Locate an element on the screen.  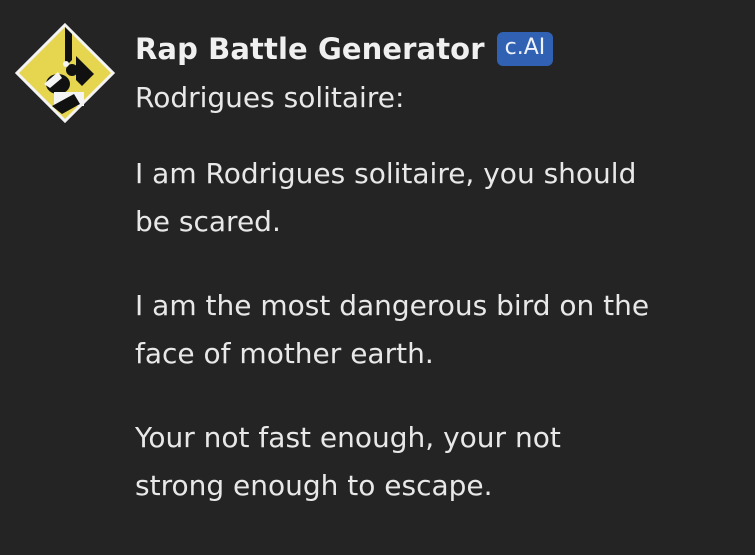
message-header: Rap Battle Generator c.AI is located at coordinates (437, 49).